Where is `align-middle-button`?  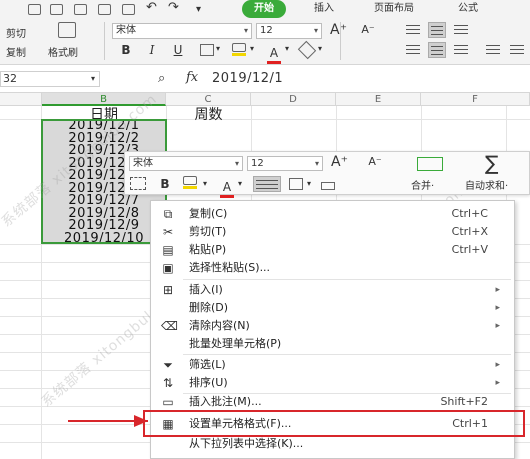
align-middle-button is located at coordinates (437, 30).